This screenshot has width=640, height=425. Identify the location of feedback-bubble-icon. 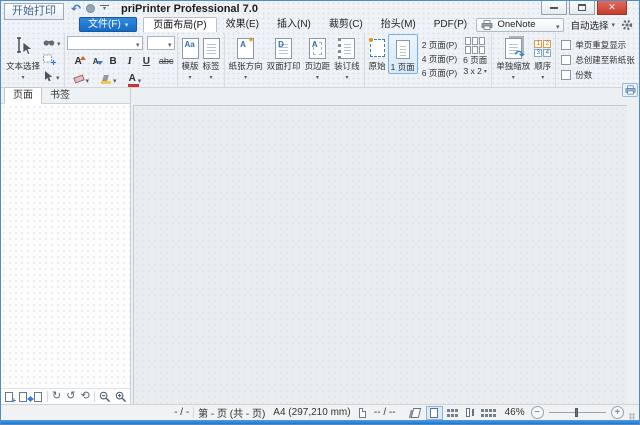
(91, 8).